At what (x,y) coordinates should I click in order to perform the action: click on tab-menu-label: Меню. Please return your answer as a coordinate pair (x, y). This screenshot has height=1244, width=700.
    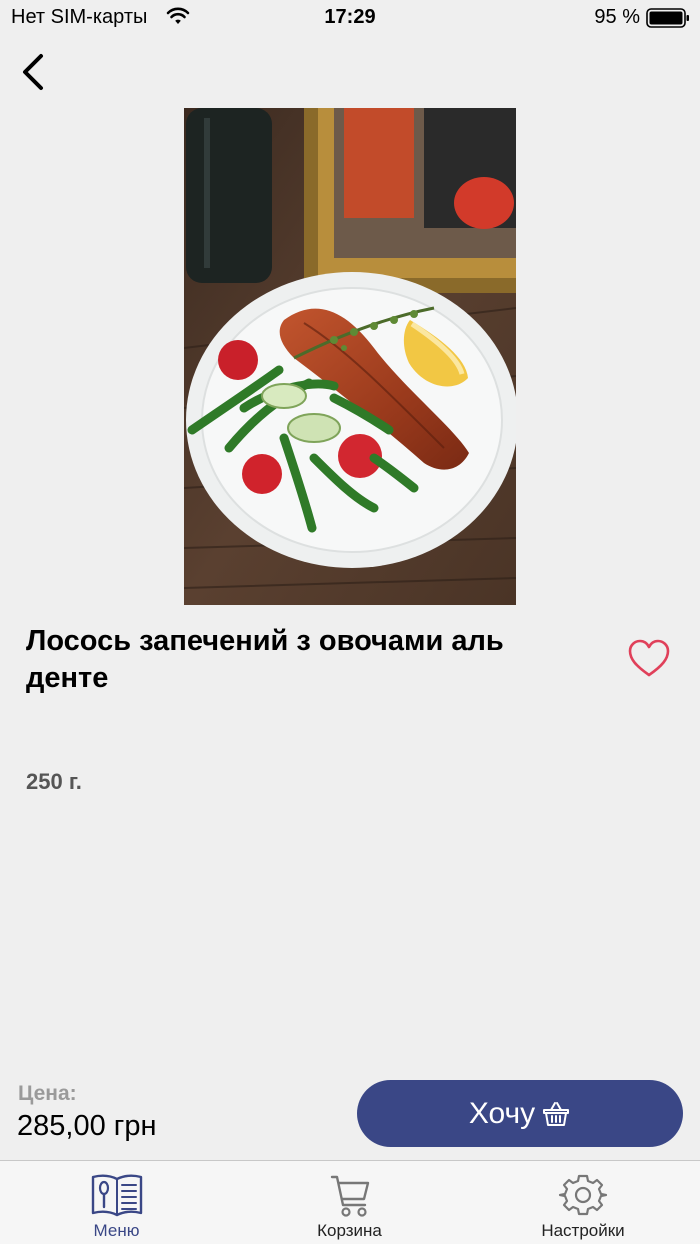
    Looking at the image, I should click on (116, 1230).